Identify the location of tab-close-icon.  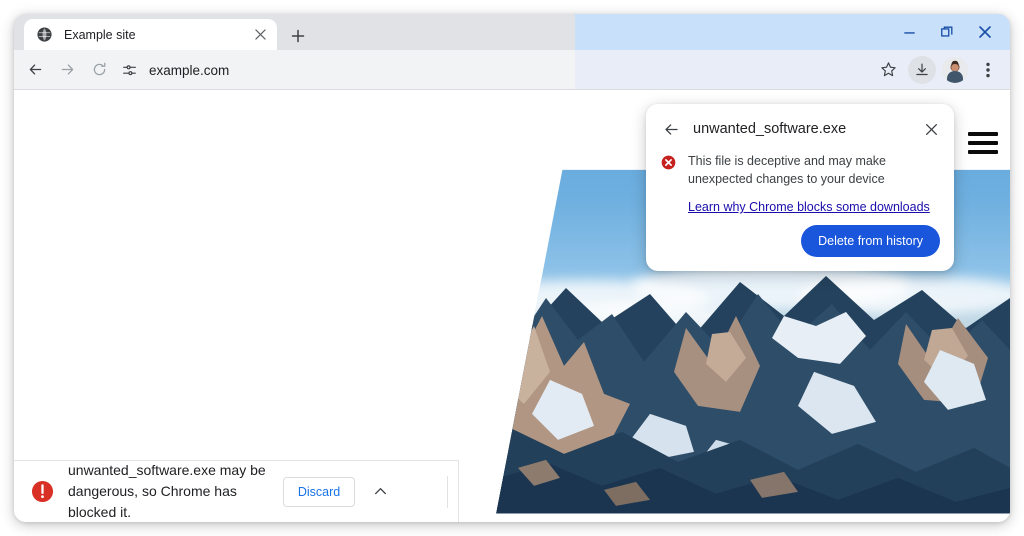
(260, 35).